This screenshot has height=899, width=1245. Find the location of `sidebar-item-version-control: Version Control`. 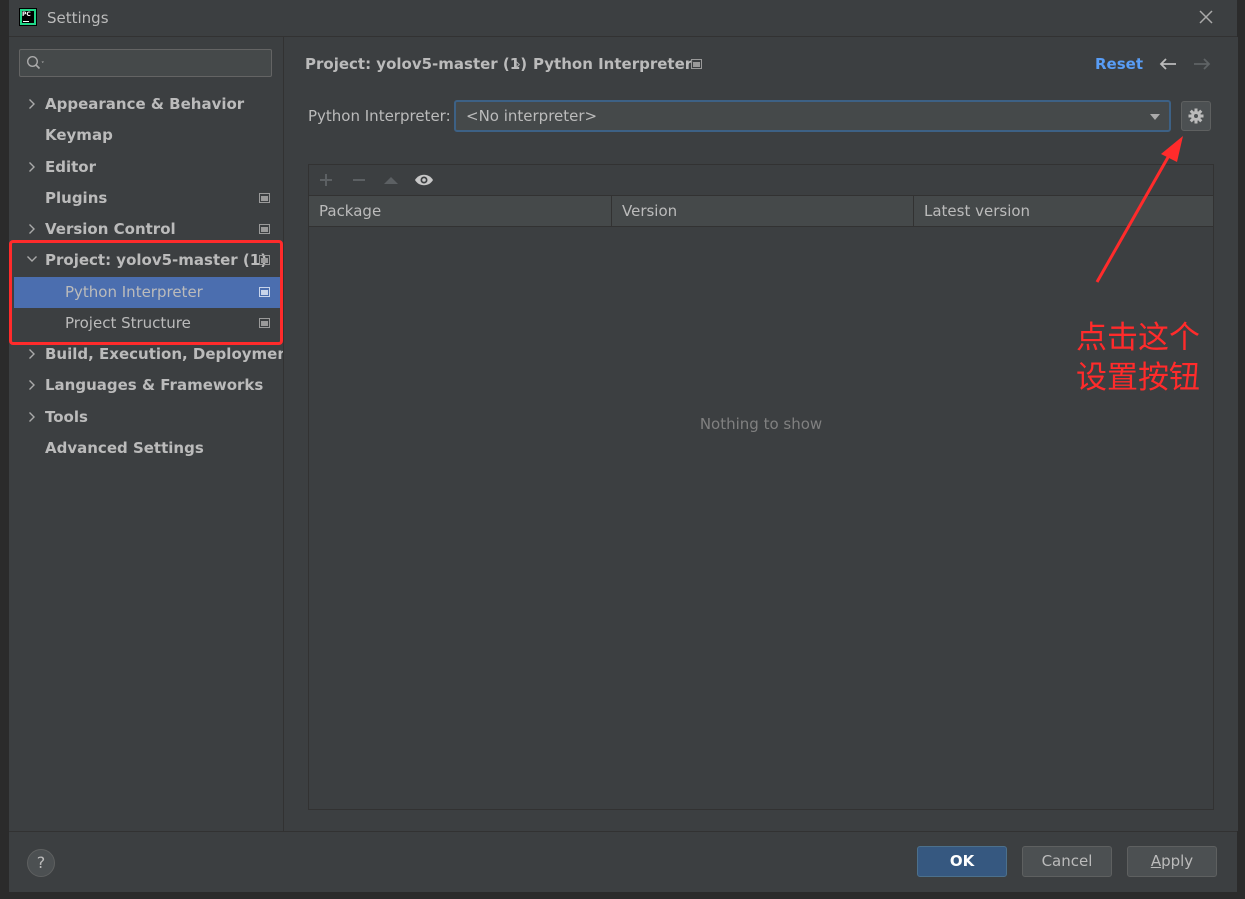

sidebar-item-version-control: Version Control is located at coordinates (146, 229).